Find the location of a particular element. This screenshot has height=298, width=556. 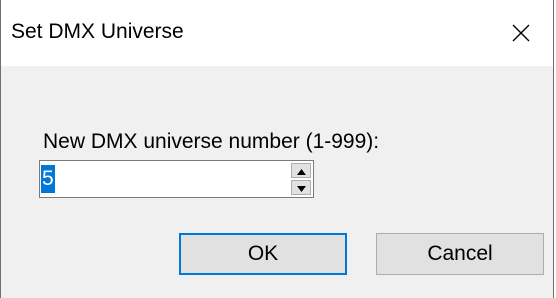

close-button is located at coordinates (521, 33).